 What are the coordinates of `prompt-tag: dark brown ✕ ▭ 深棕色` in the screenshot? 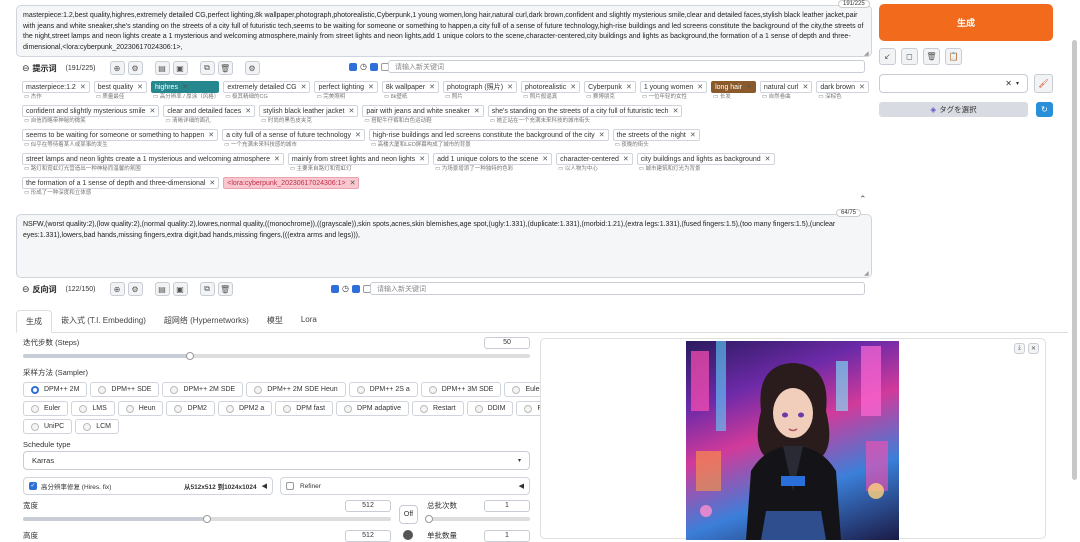 It's located at (842, 91).